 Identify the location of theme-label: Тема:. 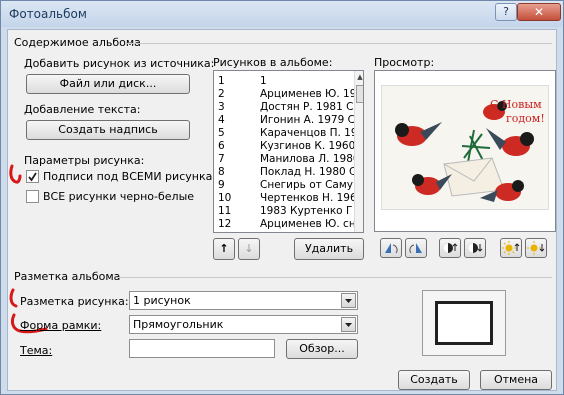
(36, 350).